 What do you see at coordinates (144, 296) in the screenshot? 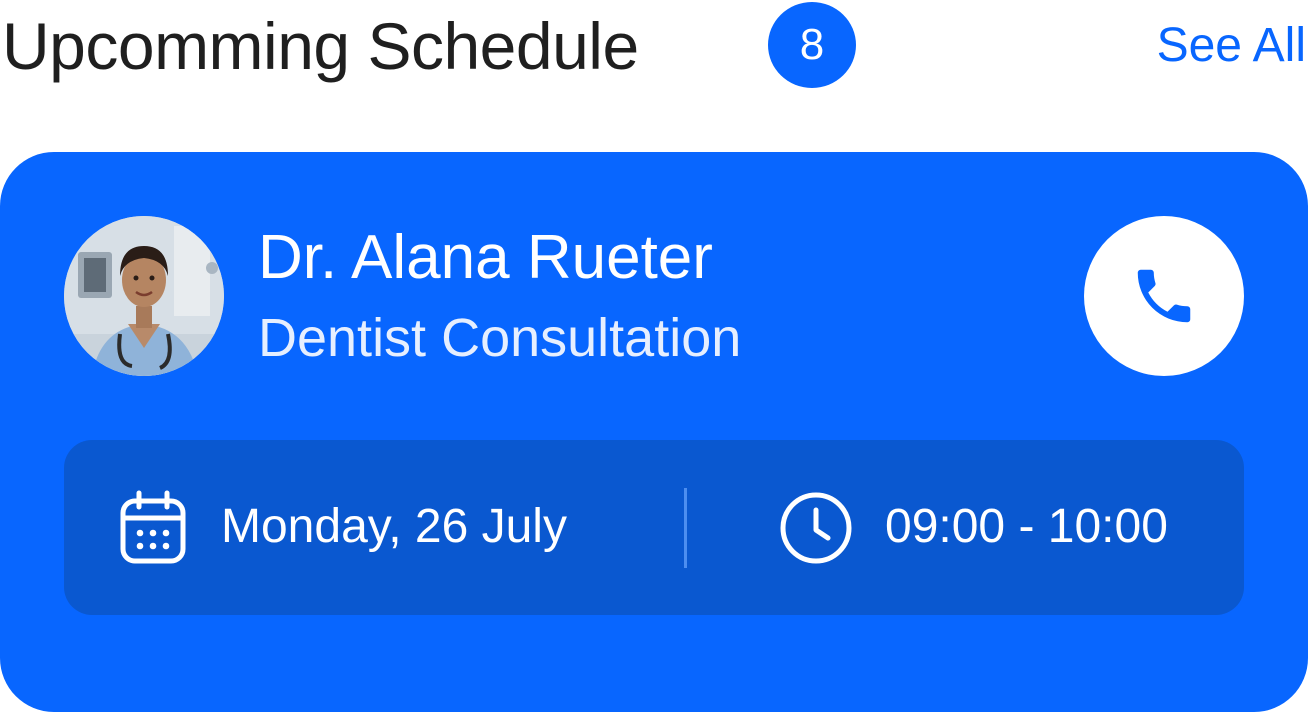
I see `doctor-avatar` at bounding box center [144, 296].